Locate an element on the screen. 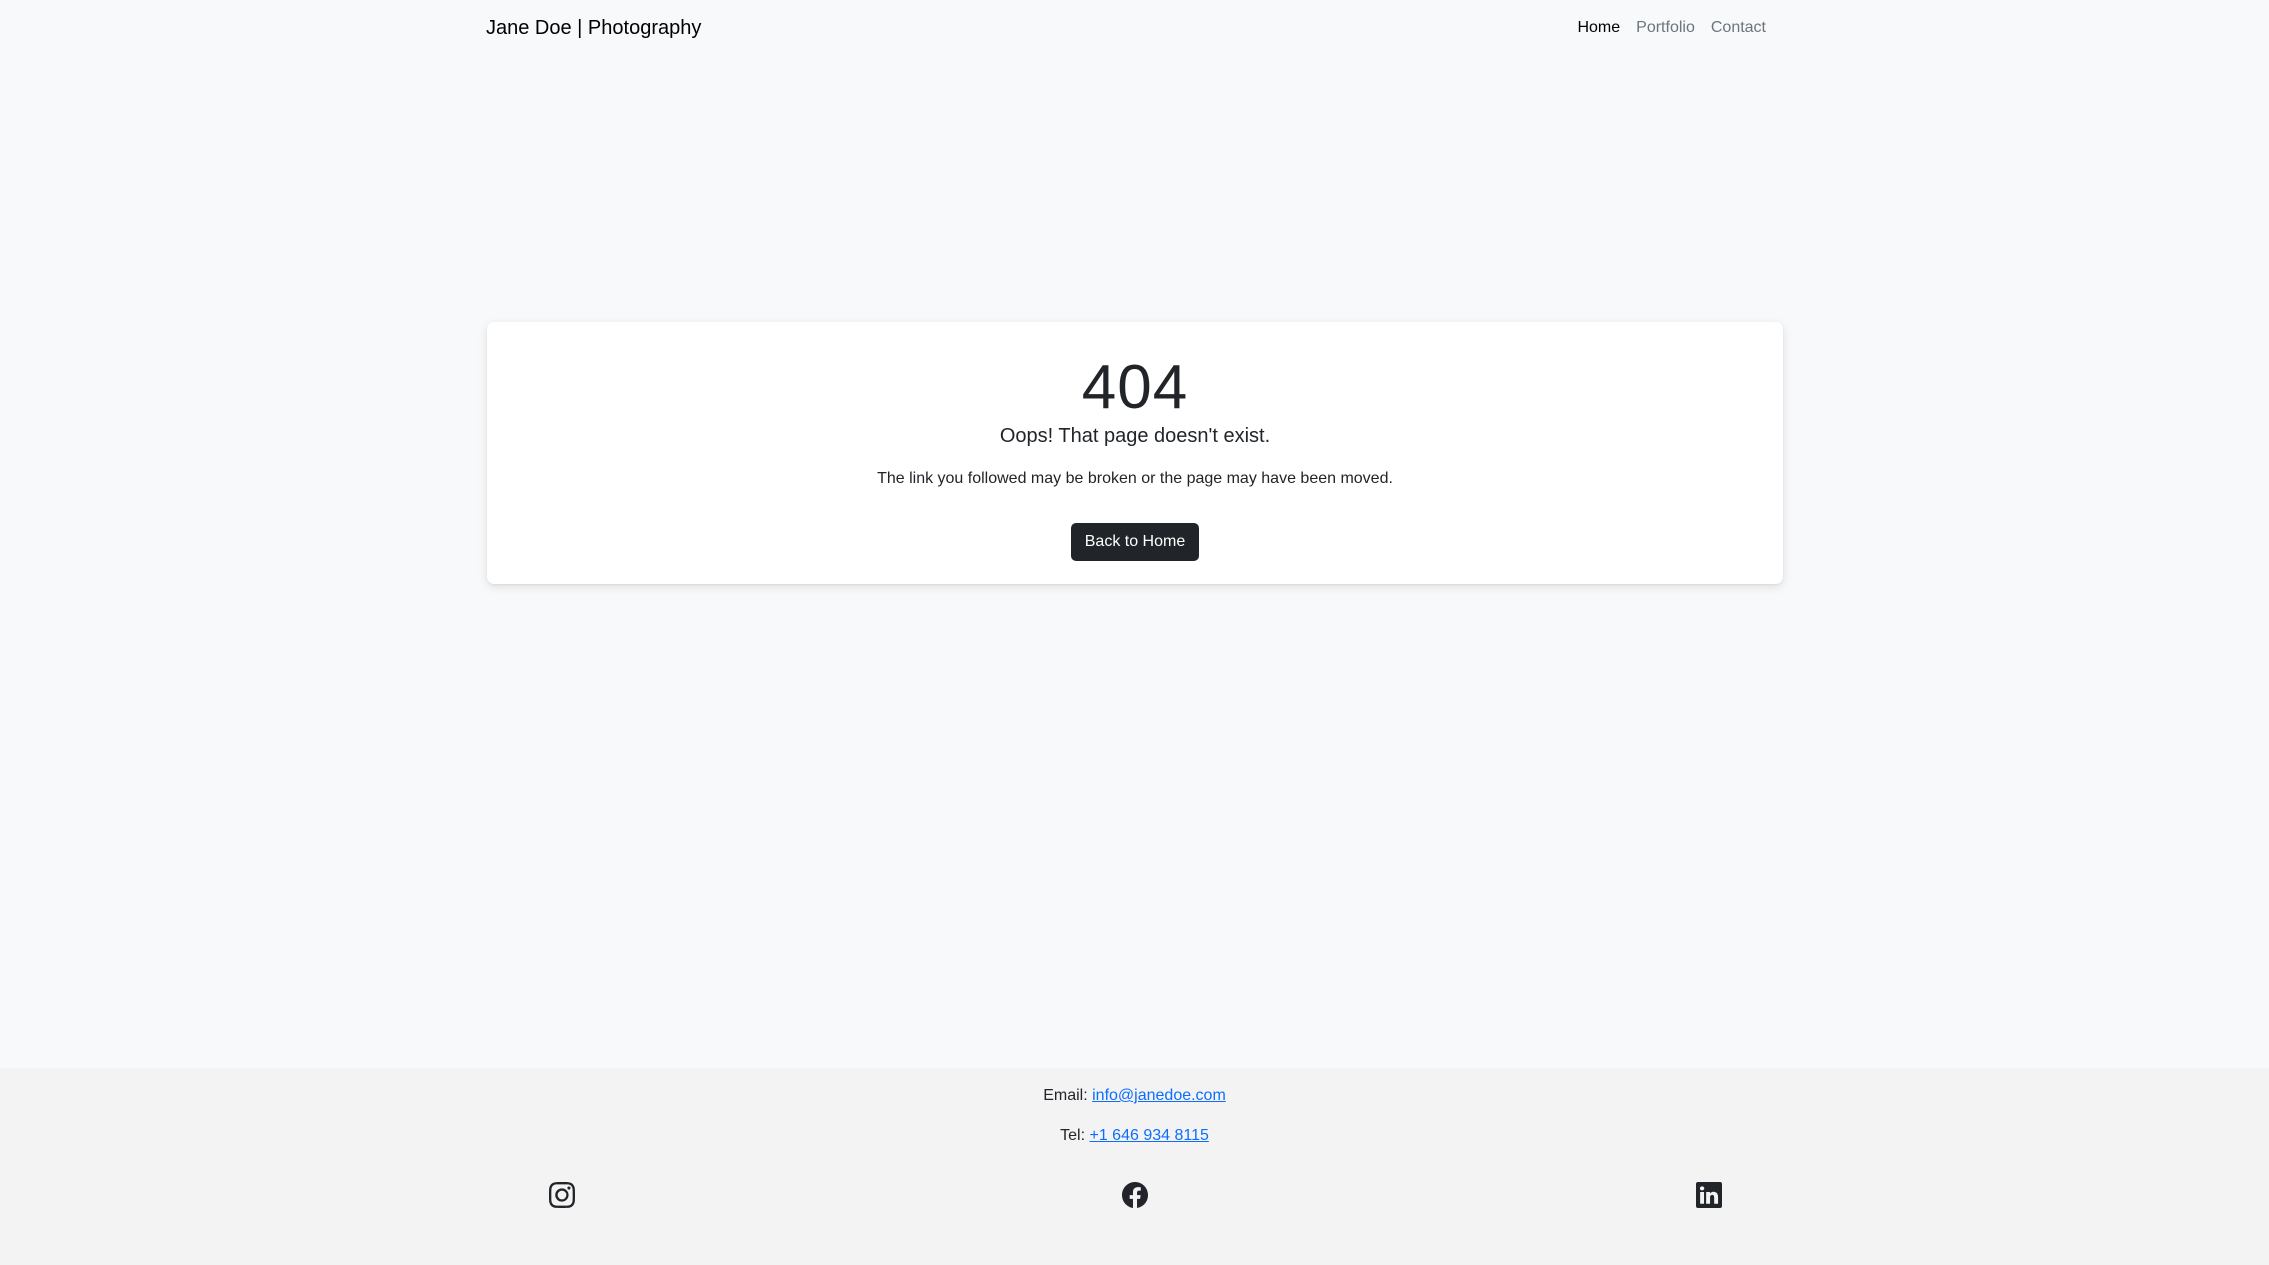  email-line: Email: info@janedoe.com is located at coordinates (1134, 1096).